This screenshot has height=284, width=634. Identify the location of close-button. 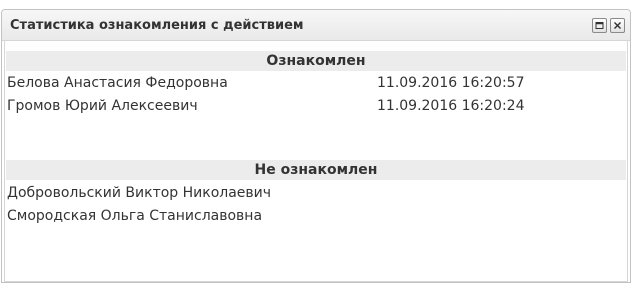
(617, 25).